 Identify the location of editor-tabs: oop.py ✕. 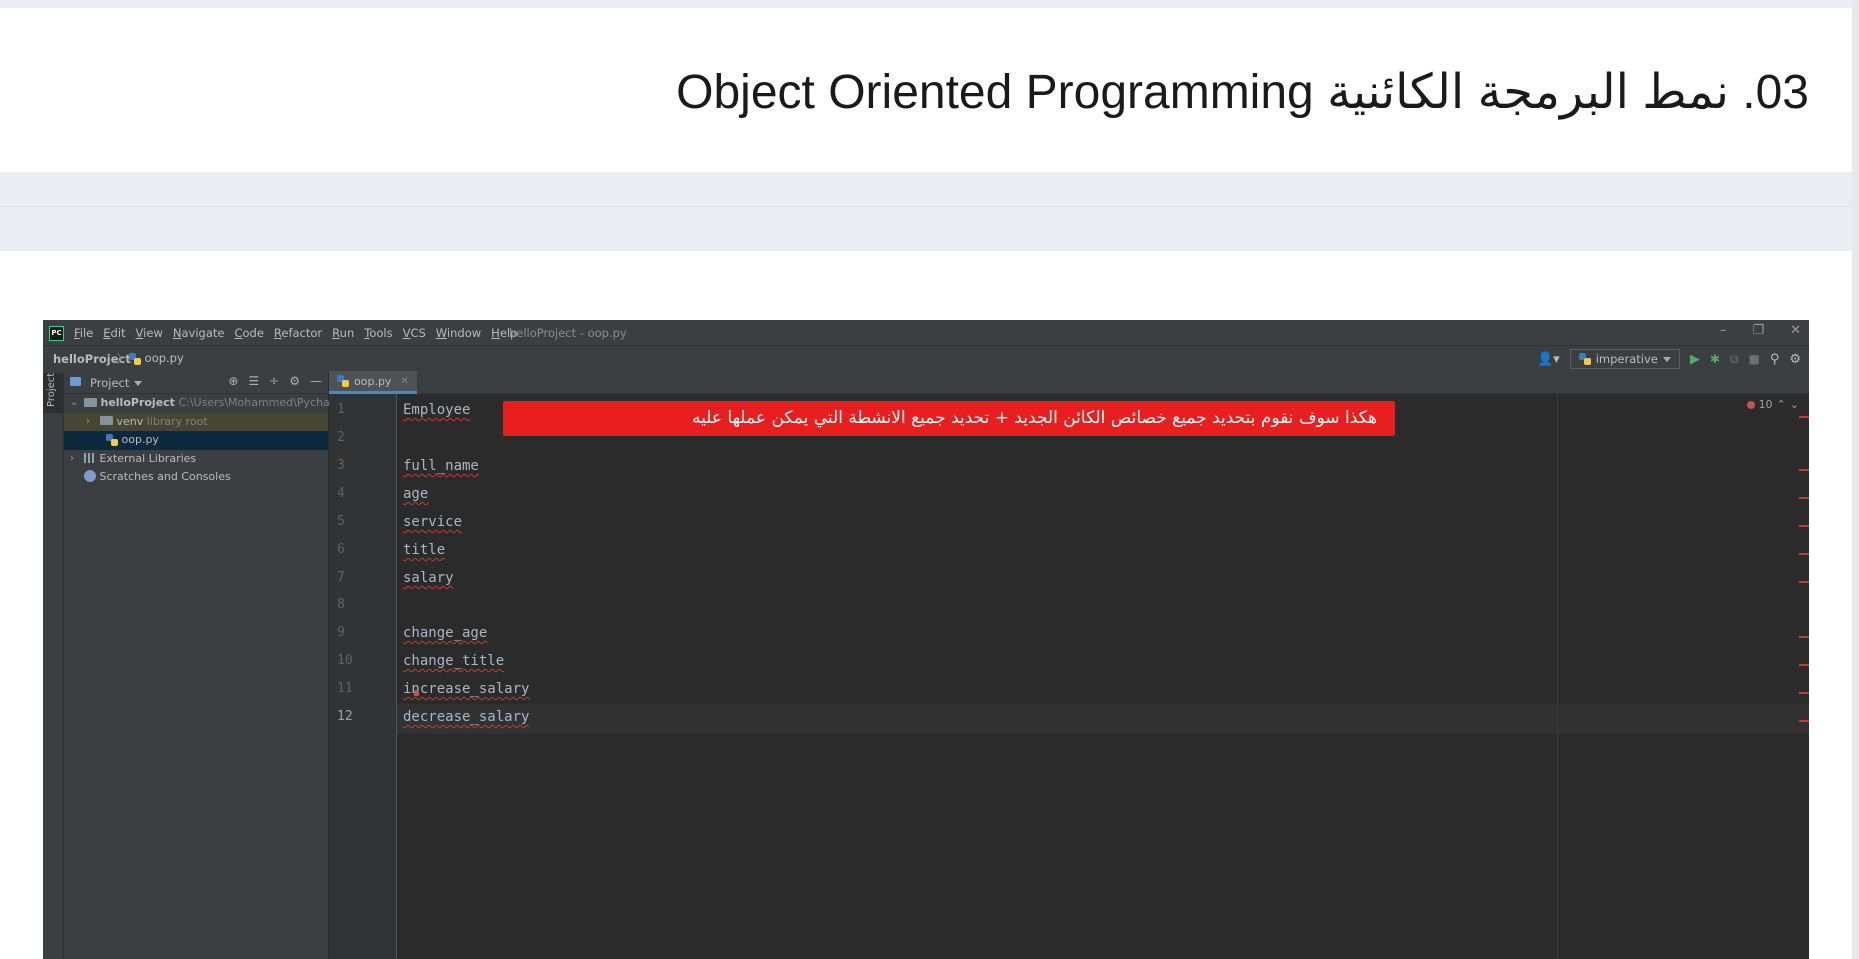
(1069, 382).